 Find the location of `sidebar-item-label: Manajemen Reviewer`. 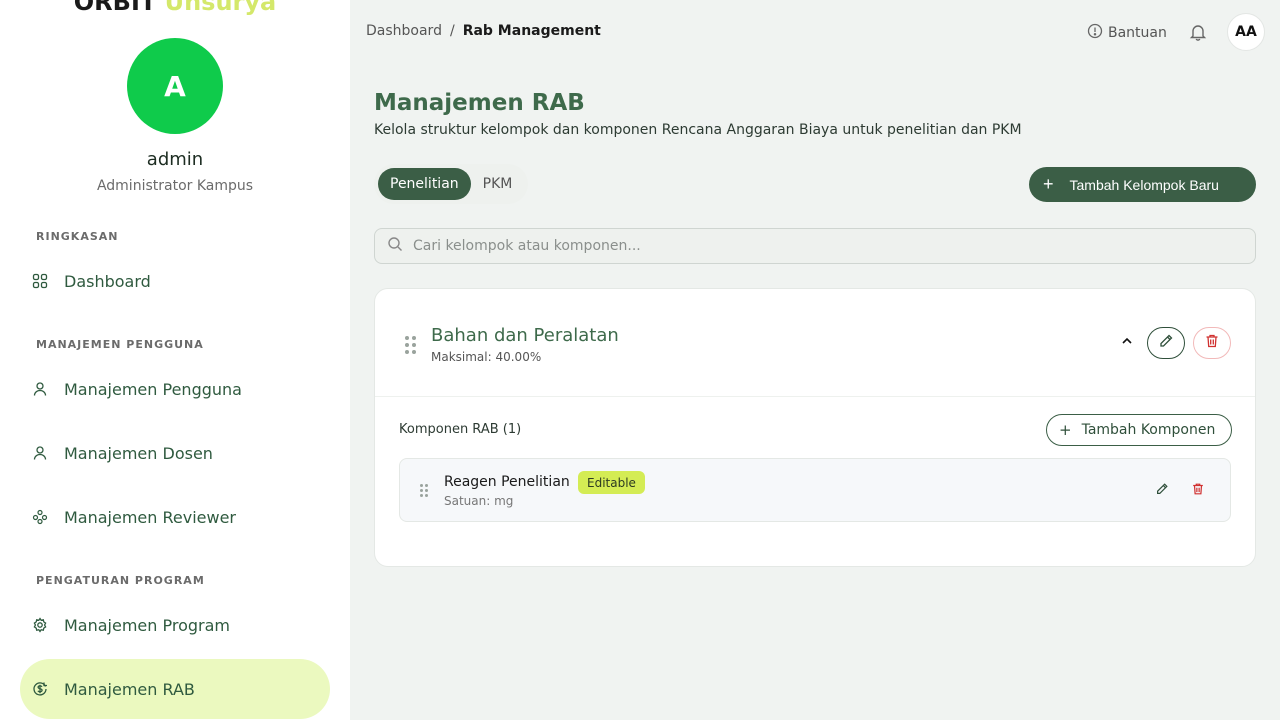

sidebar-item-label: Manajemen Reviewer is located at coordinates (150, 517).